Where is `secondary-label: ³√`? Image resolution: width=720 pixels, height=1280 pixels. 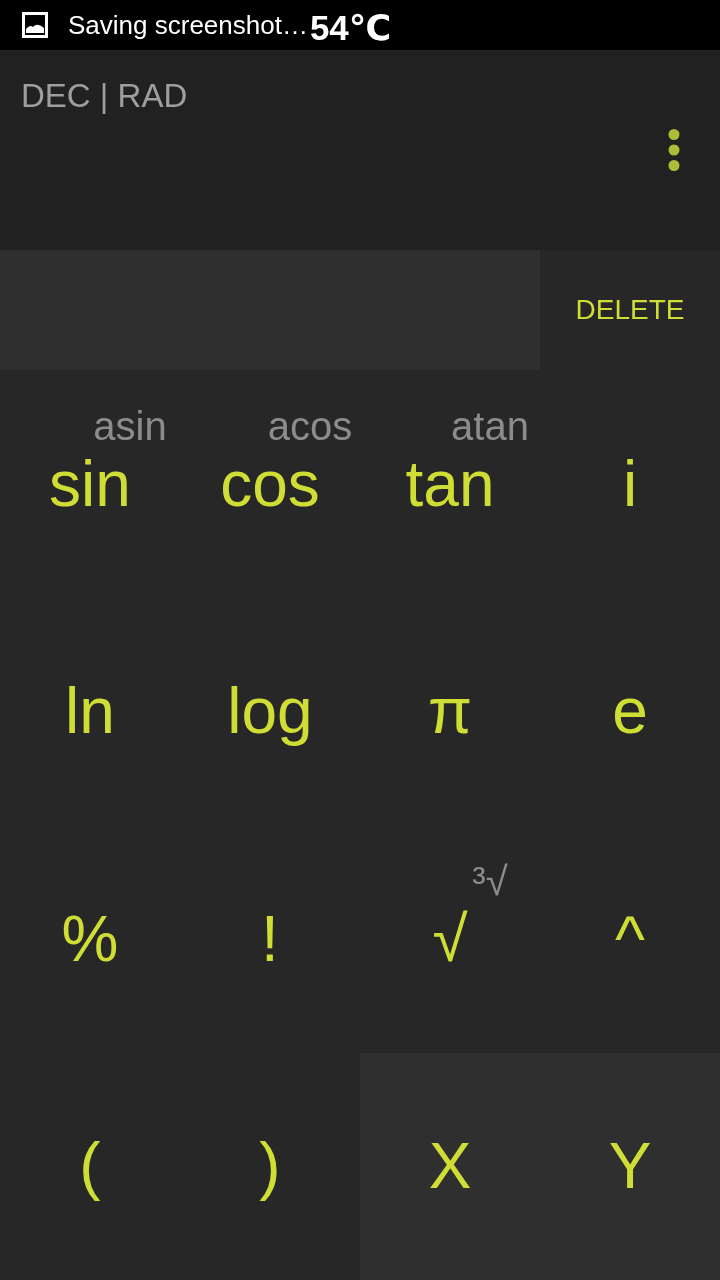
secondary-label: ³√ is located at coordinates (490, 881).